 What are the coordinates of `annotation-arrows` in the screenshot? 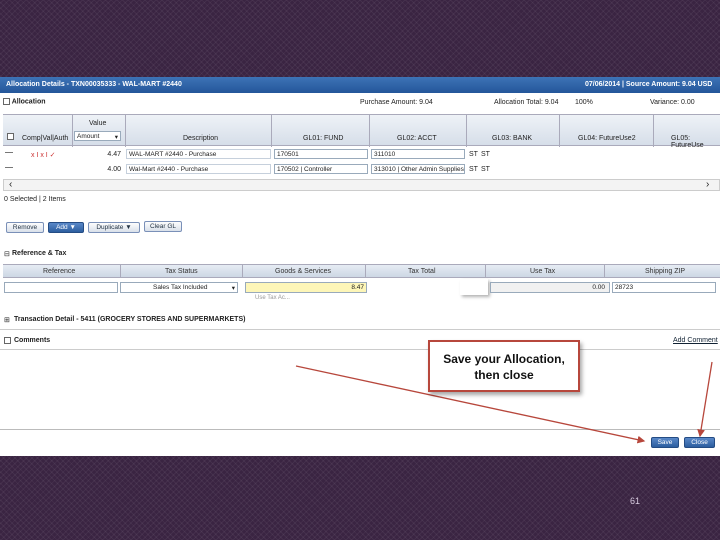 It's located at (504, 402).